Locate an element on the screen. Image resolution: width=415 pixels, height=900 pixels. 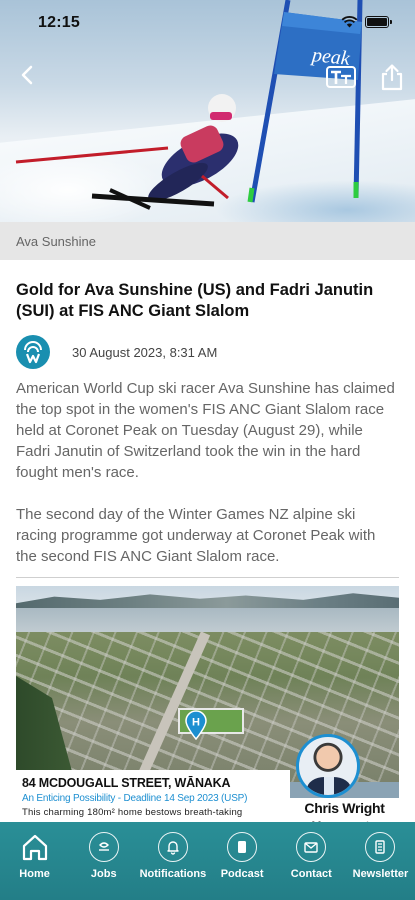
share-icon is located at coordinates (392, 77).